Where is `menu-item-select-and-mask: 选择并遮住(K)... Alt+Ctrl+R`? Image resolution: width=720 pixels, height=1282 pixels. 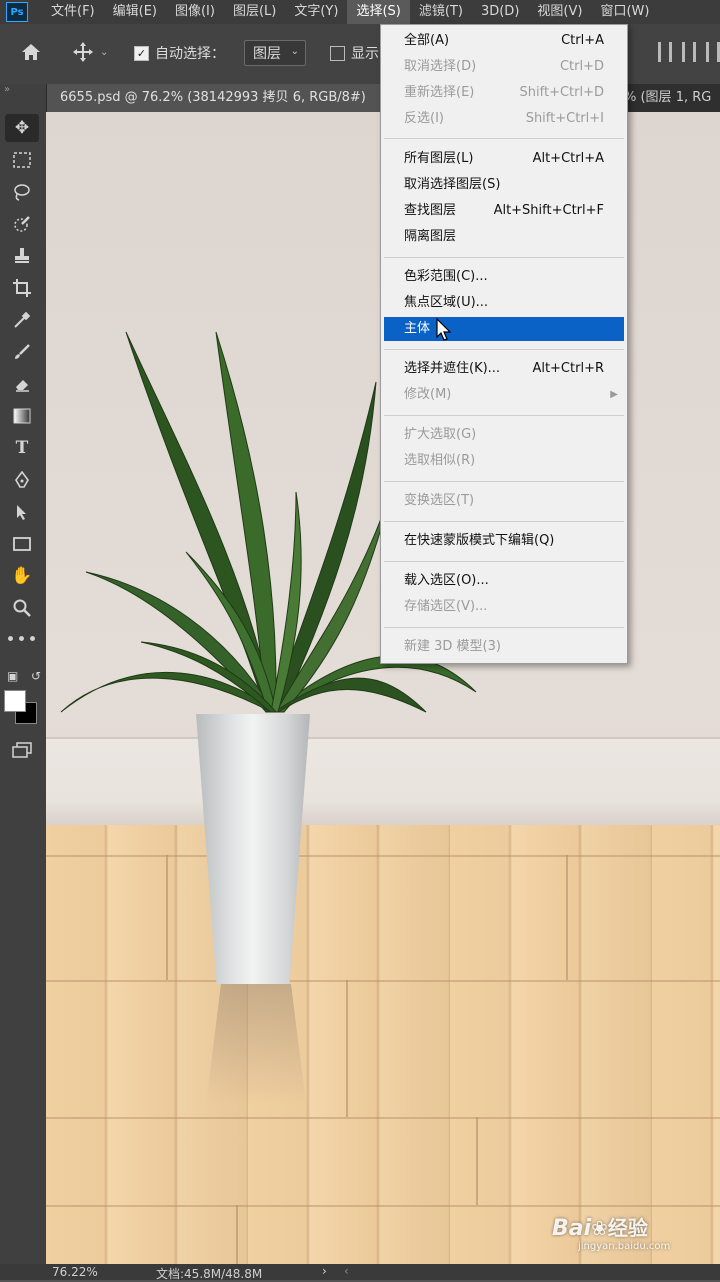 menu-item-select-and-mask: 选择并遮住(K)... Alt+Ctrl+R is located at coordinates (504, 369).